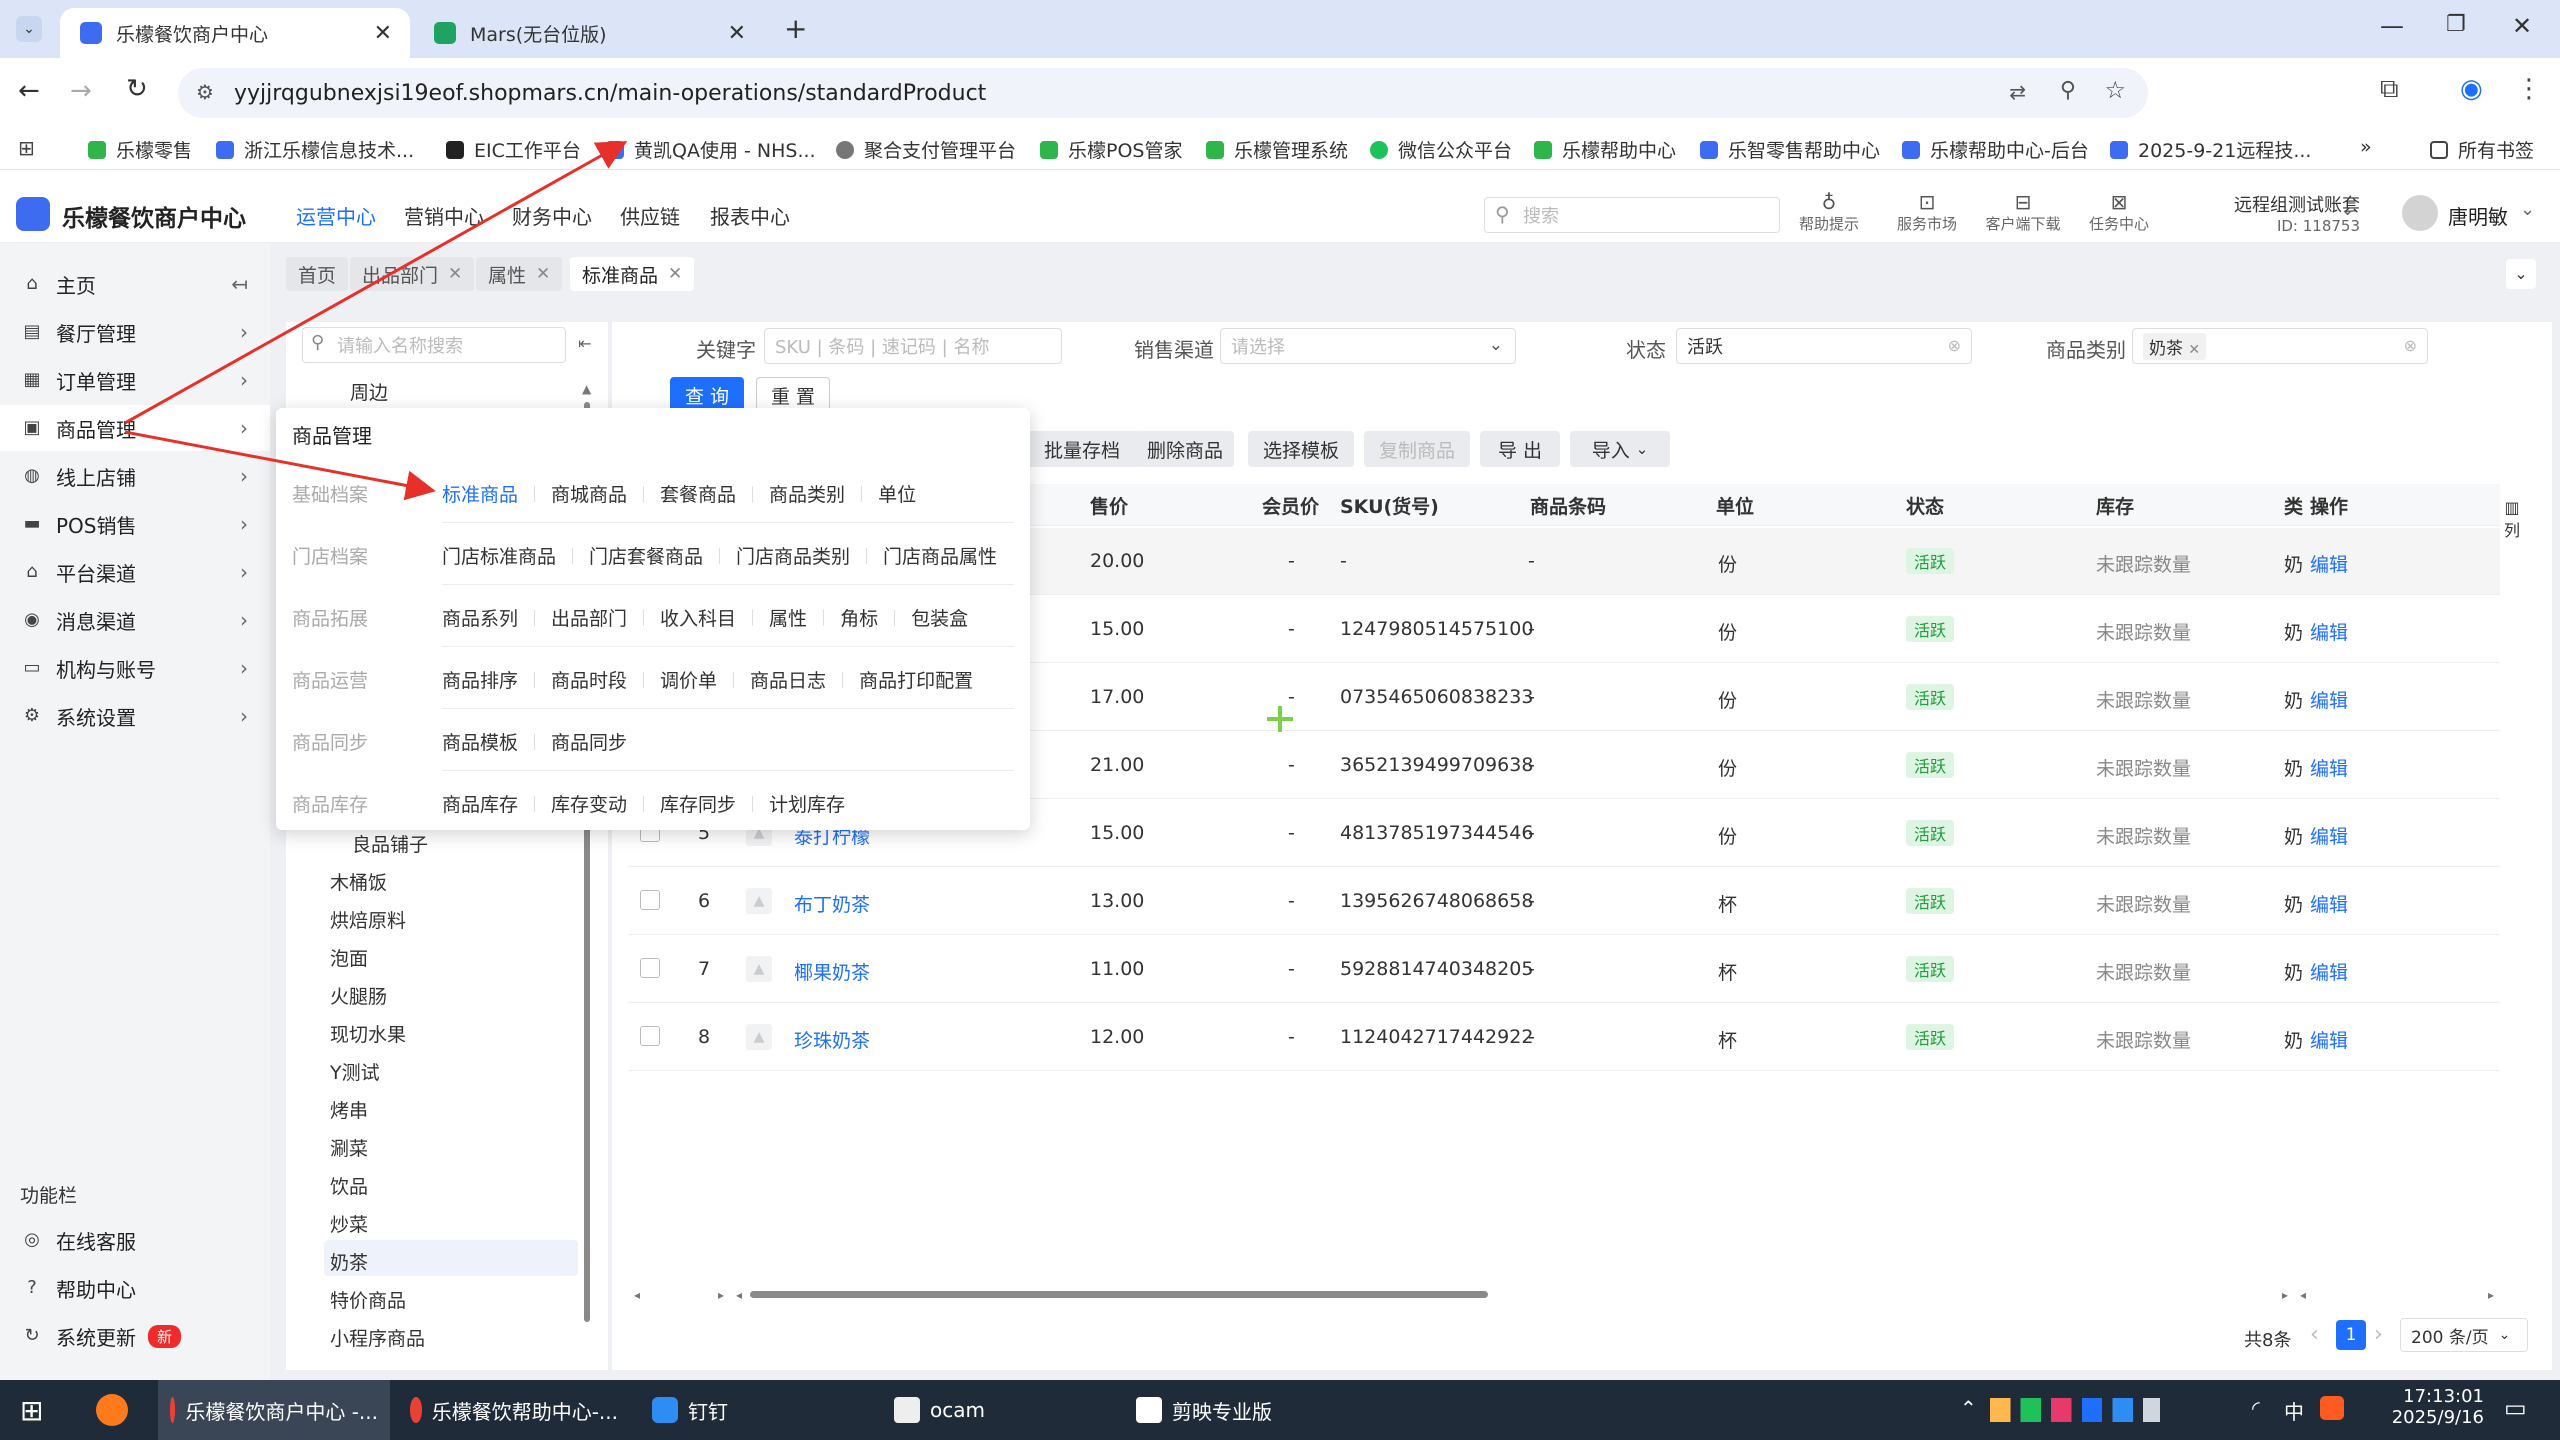 The image size is (2560, 1440). Describe the element at coordinates (2332, 1408) in the screenshot. I see `sogou-icon` at that location.